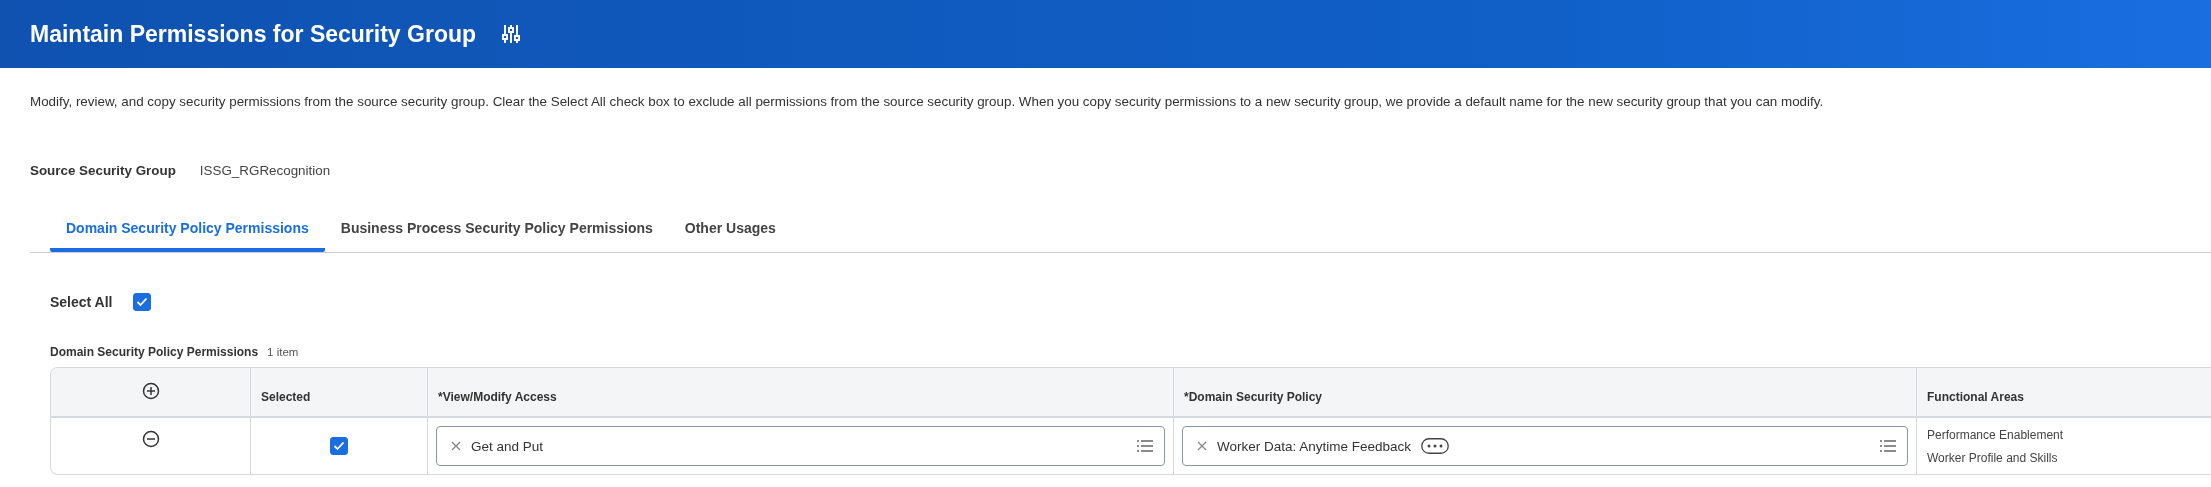 The height and width of the screenshot is (487, 2211). I want to click on settings-icon, so click(511, 34).